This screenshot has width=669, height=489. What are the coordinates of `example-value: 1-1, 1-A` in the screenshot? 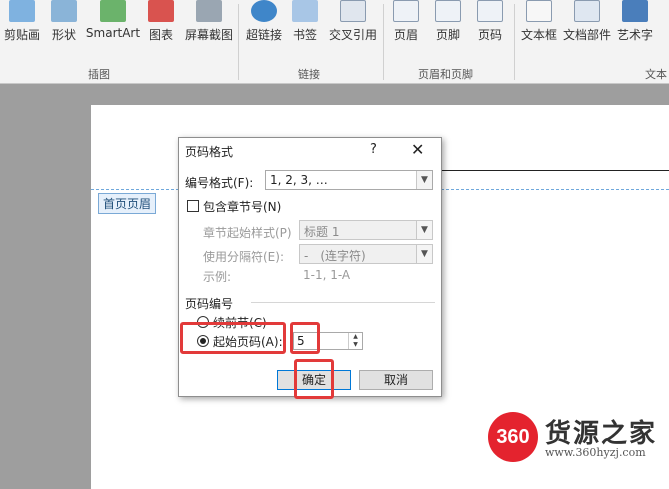 It's located at (327, 275).